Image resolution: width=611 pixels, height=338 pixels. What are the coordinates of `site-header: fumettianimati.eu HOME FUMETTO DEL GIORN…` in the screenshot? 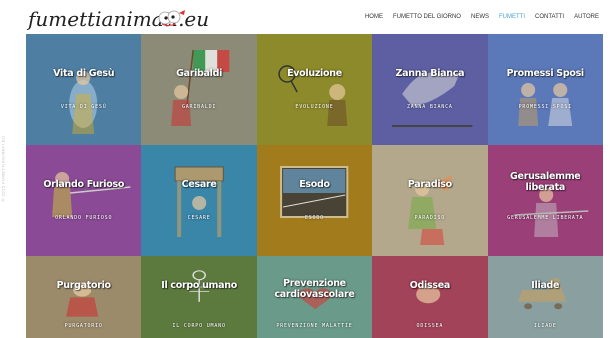 It's located at (305, 17).